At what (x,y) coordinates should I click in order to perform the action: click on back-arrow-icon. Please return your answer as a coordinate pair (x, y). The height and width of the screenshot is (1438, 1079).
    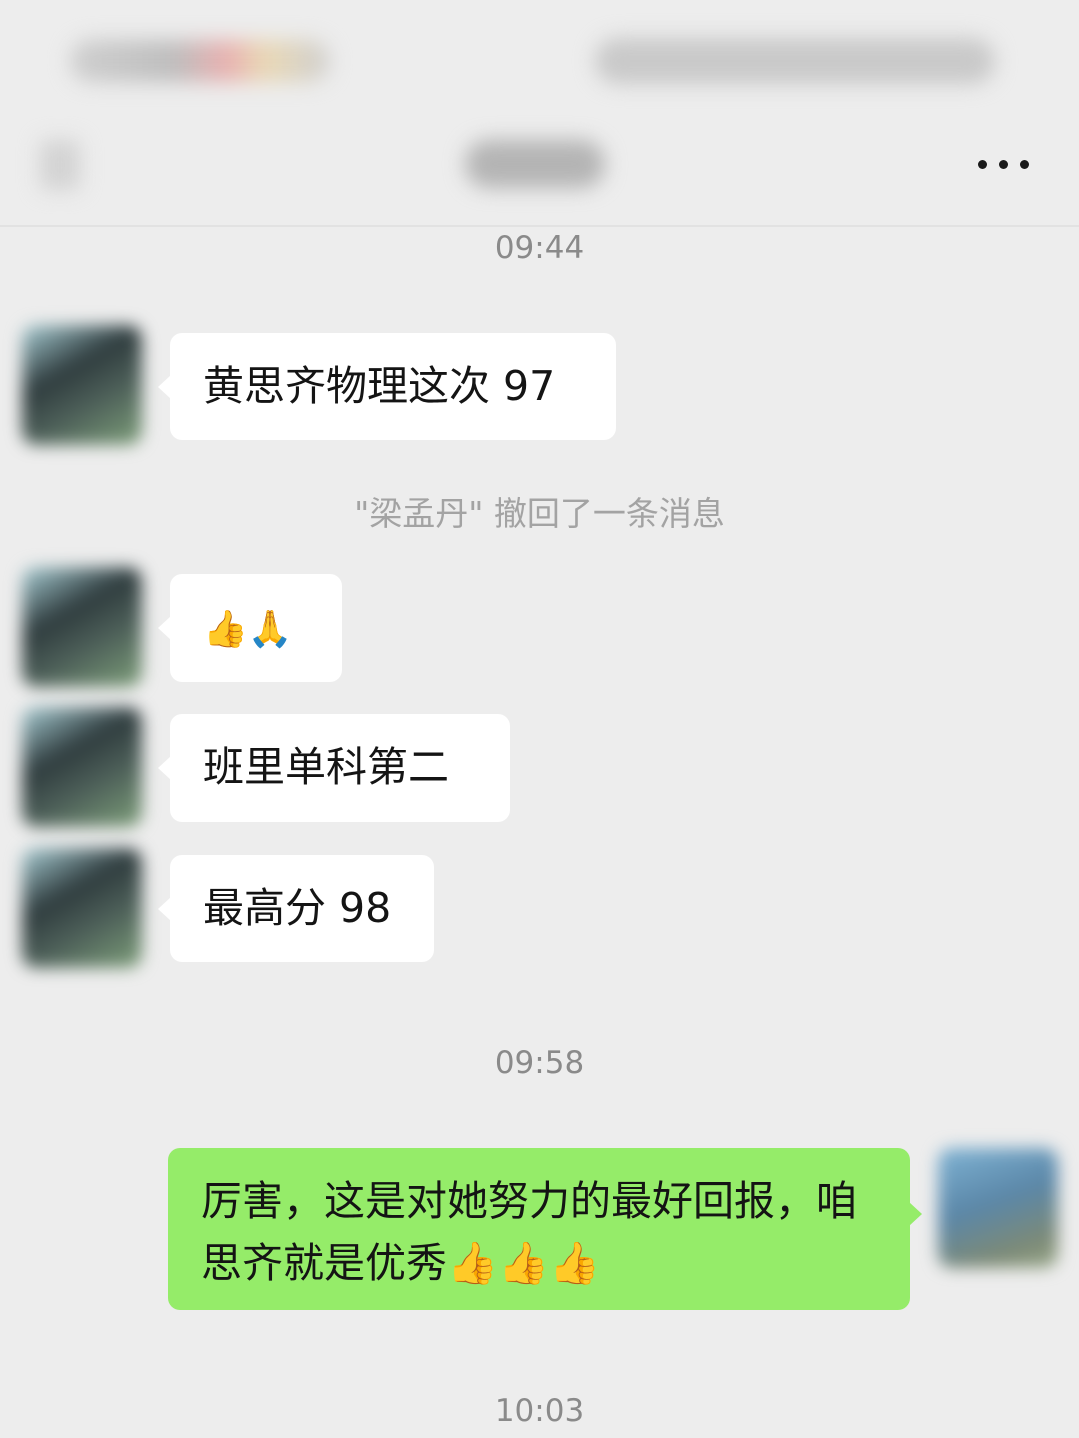
    Looking at the image, I should click on (60, 165).